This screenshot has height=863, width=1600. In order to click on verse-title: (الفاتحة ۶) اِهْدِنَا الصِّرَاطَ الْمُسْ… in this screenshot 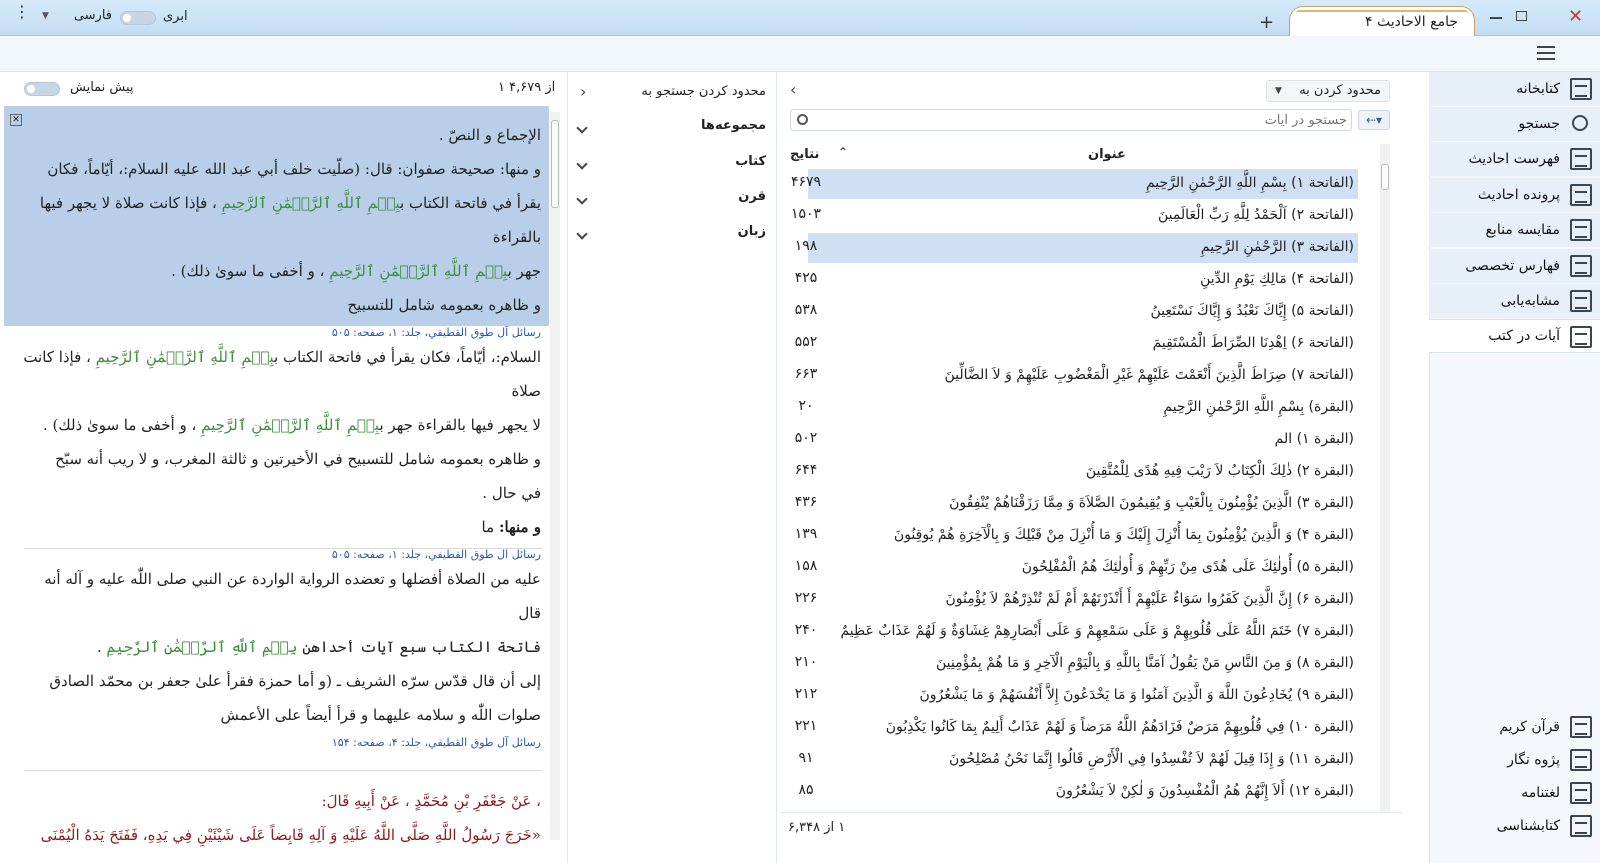, I will do `click(1253, 343)`.